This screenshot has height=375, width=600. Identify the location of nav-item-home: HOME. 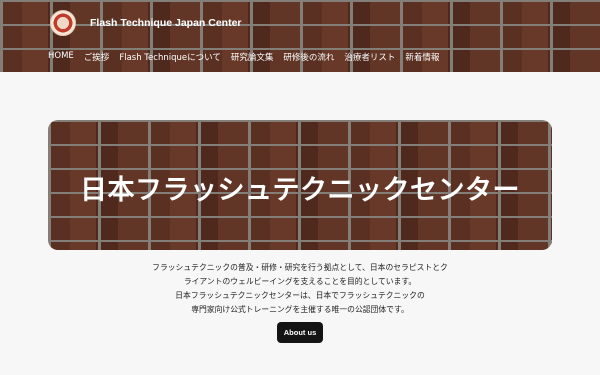
(61, 58).